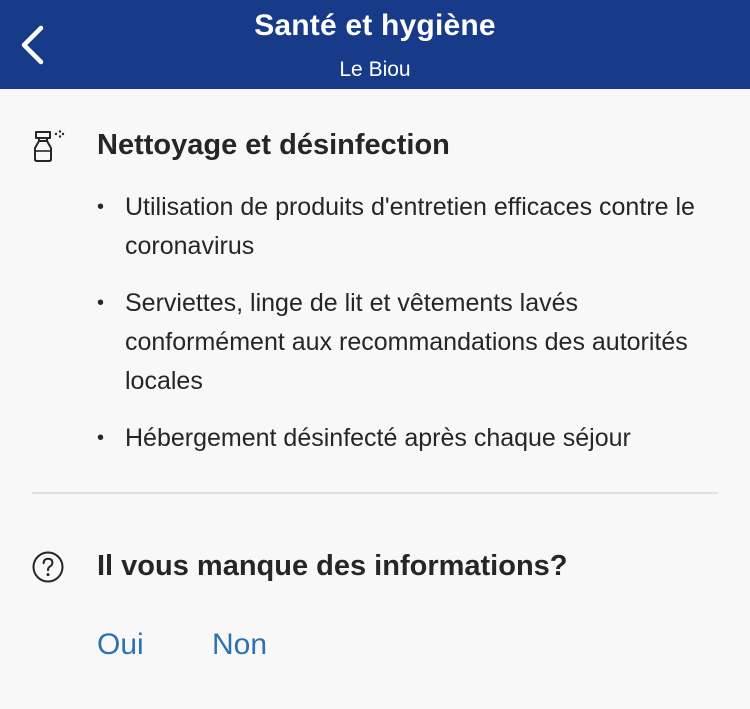 The image size is (750, 709). Describe the element at coordinates (48, 567) in the screenshot. I see `question-circle-icon` at that location.